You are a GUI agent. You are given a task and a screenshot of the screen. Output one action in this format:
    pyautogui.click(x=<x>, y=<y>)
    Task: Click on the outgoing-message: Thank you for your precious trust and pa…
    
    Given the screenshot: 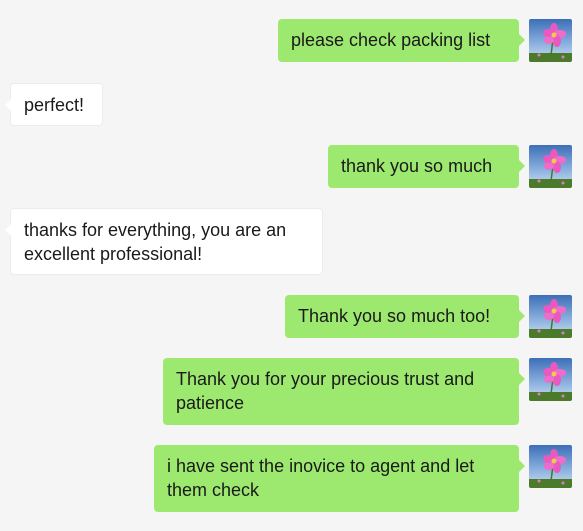 What is the action you would take?
    pyautogui.click(x=344, y=391)
    